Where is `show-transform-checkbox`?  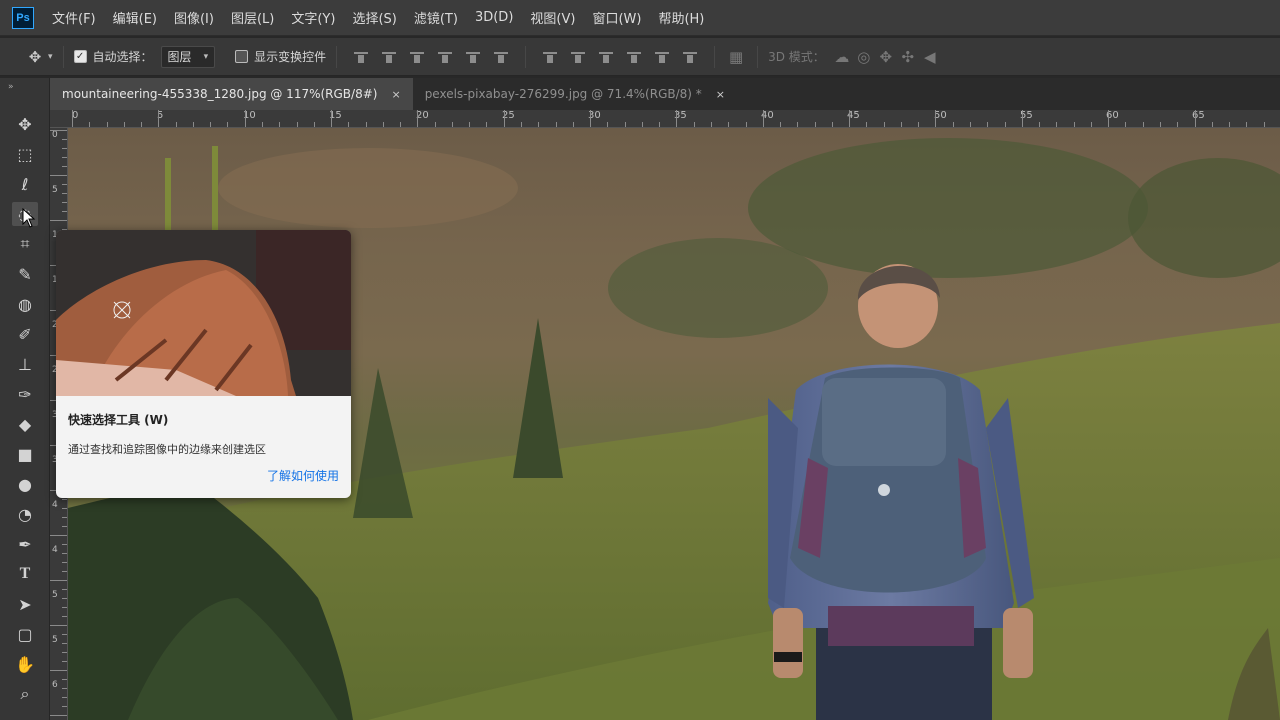 show-transform-checkbox is located at coordinates (242, 56).